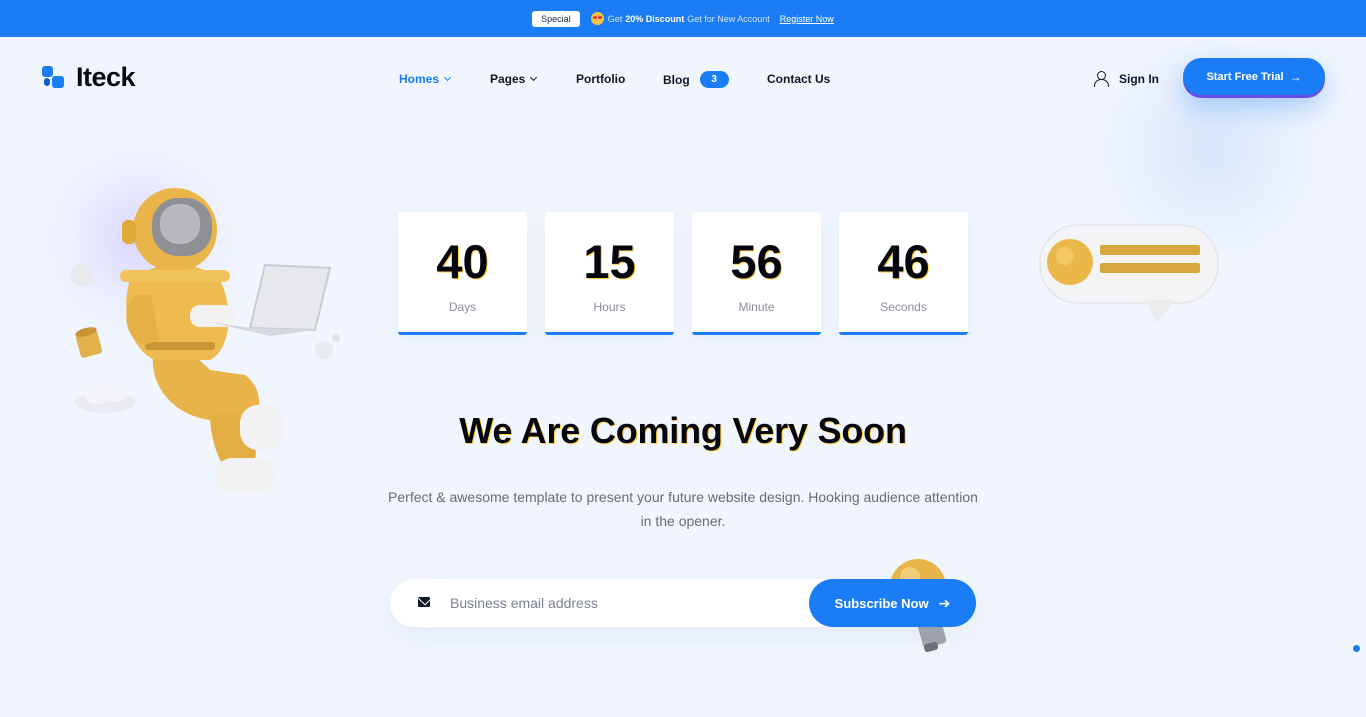  What do you see at coordinates (1139, 78) in the screenshot?
I see `sign-in-label: Sign In` at bounding box center [1139, 78].